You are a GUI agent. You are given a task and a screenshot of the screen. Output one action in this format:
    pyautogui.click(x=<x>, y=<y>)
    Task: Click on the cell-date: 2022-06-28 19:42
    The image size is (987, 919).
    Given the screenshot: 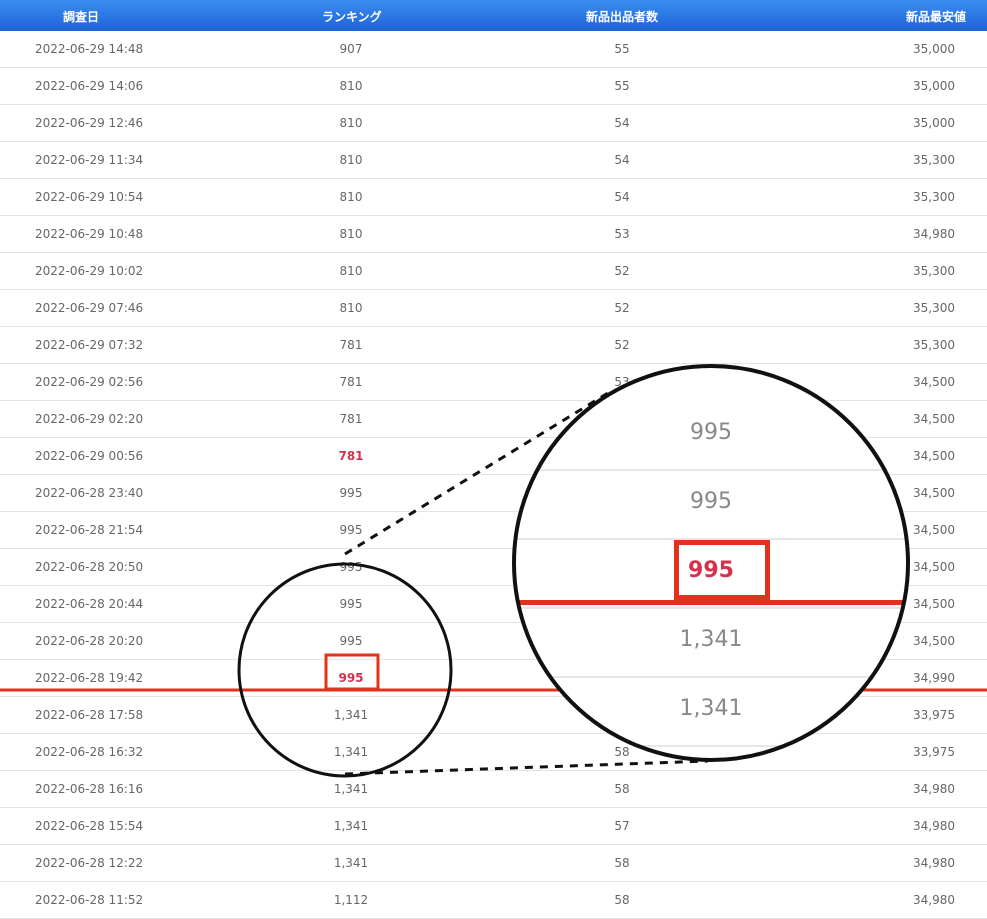 What is the action you would take?
    pyautogui.click(x=89, y=678)
    